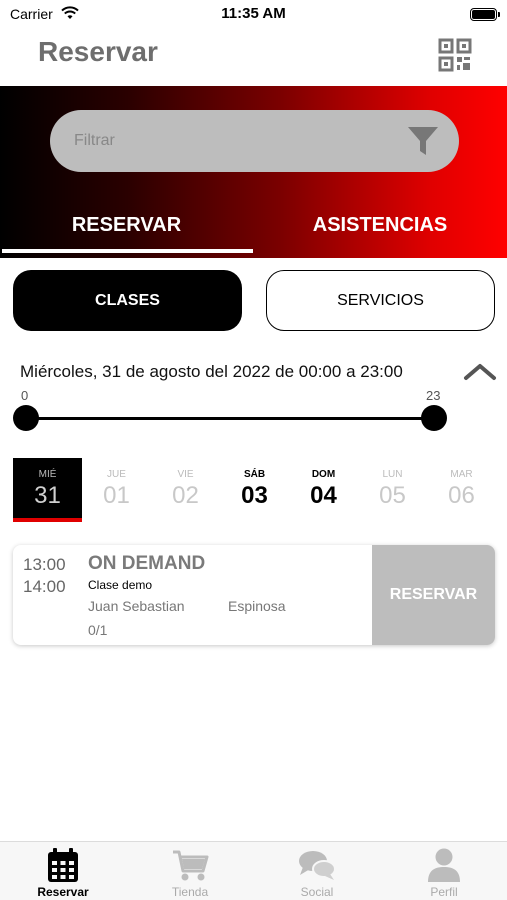 The image size is (507, 900). I want to click on tab-bar-perfil: Perfil, so click(444, 871).